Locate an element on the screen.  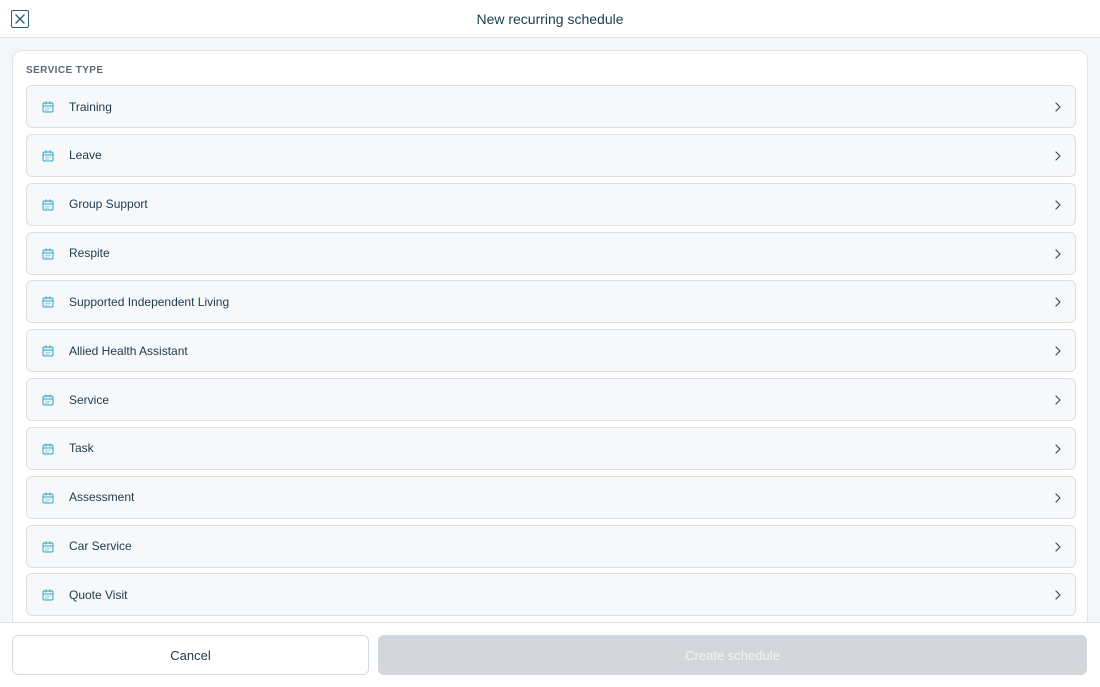
list-item: Allied Health Assistant is located at coordinates (551, 351).